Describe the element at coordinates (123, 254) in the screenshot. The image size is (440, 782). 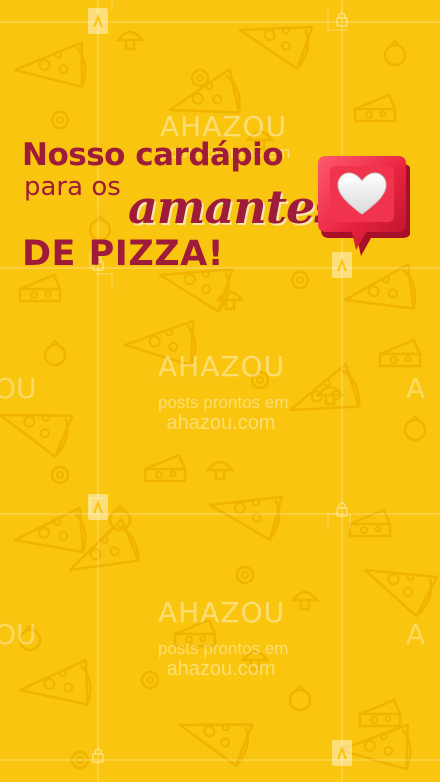
I see `headline-line-pizza: DE PIZZA!` at that location.